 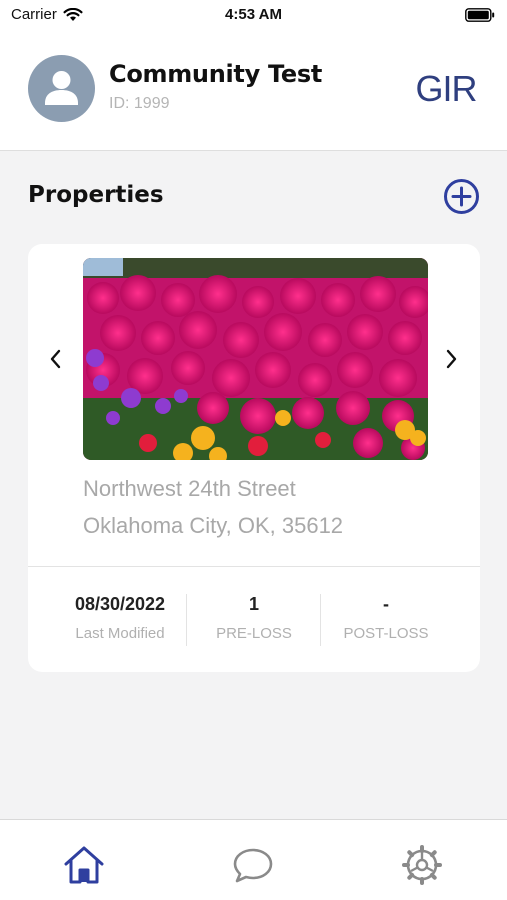 What do you see at coordinates (213, 525) in the screenshot?
I see `address-line-2: Oklahoma City, OK, 35612` at bounding box center [213, 525].